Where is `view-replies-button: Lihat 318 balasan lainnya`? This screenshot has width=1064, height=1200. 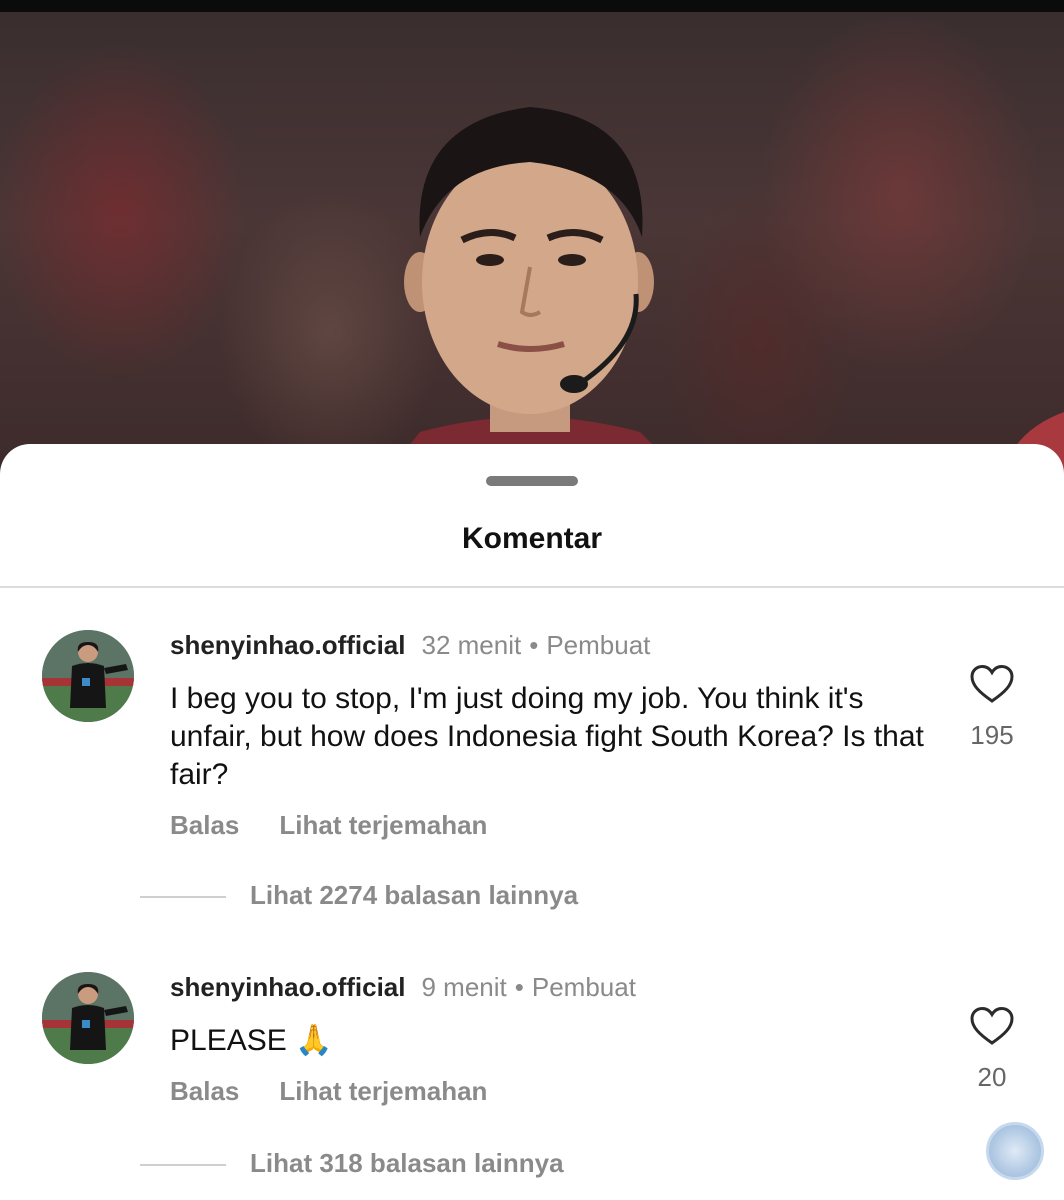
view-replies-button: Lihat 318 balasan lainnya is located at coordinates (352, 1163).